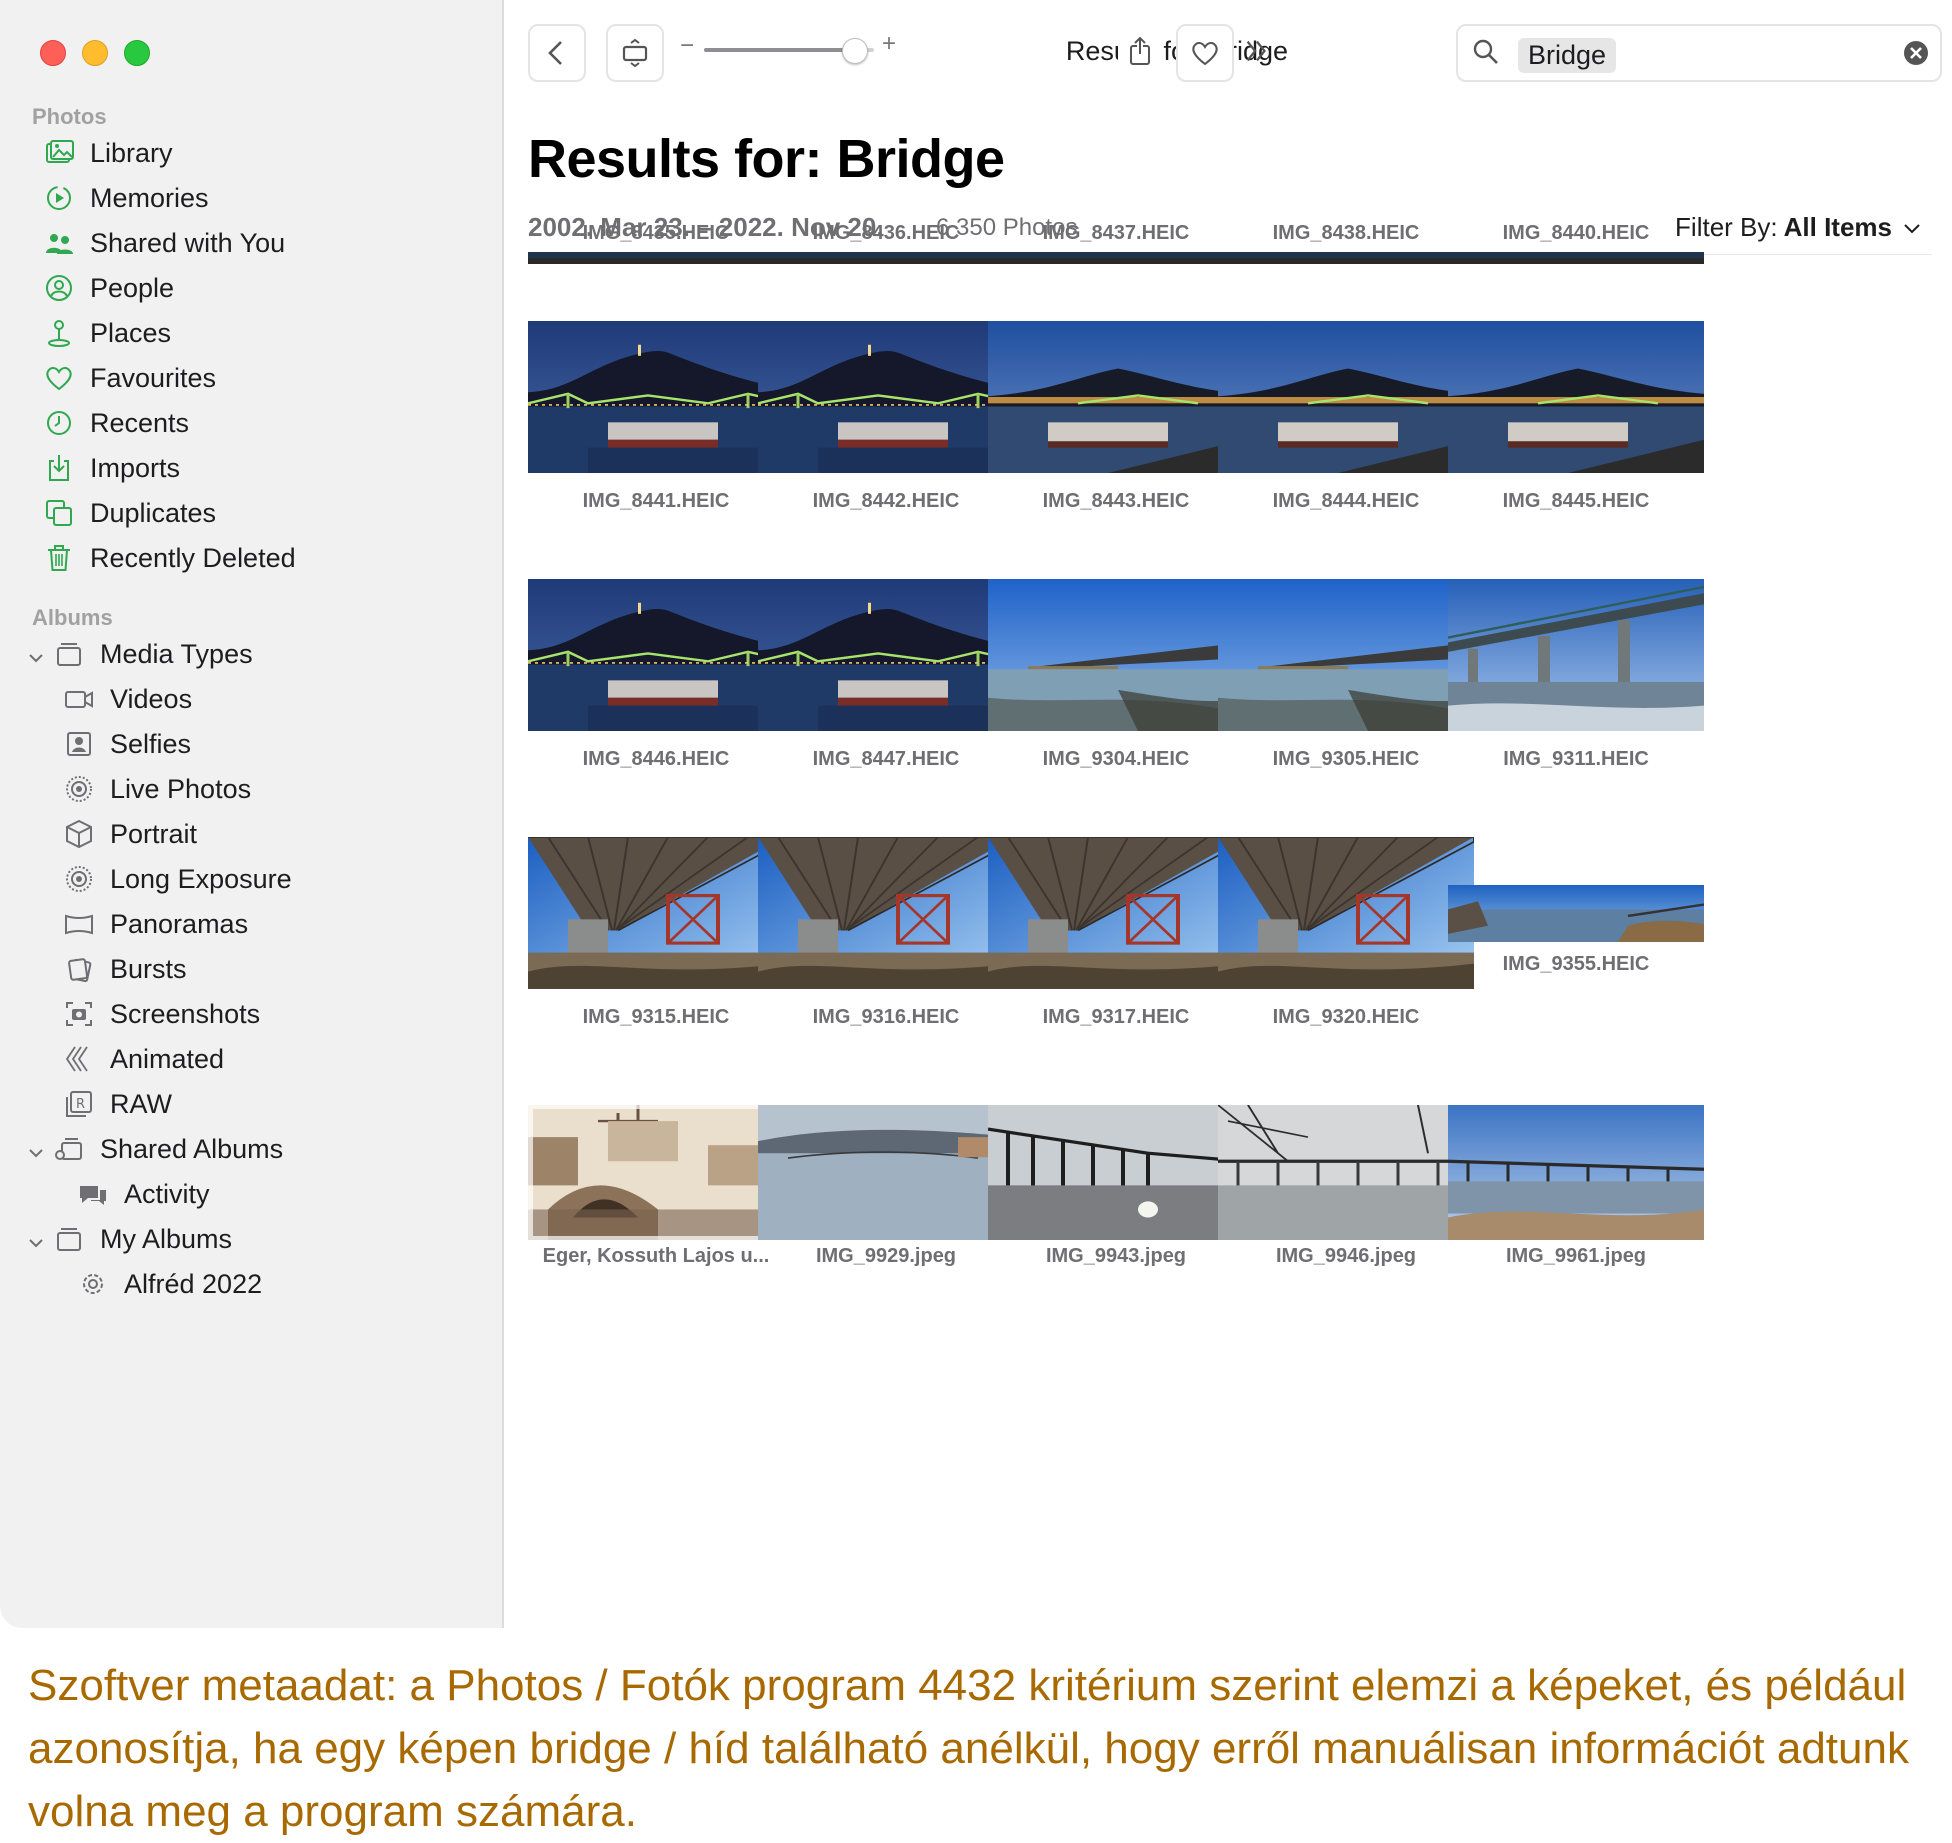  I want to click on sidebar-item-library: Library, so click(107, 153).